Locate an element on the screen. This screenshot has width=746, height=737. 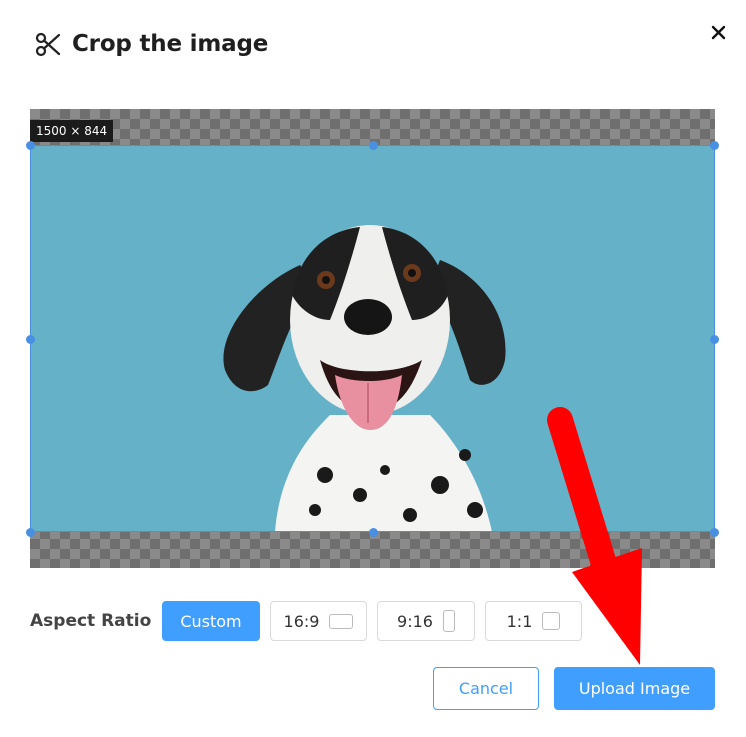
upload-image-button: Upload Image is located at coordinates (634, 688).